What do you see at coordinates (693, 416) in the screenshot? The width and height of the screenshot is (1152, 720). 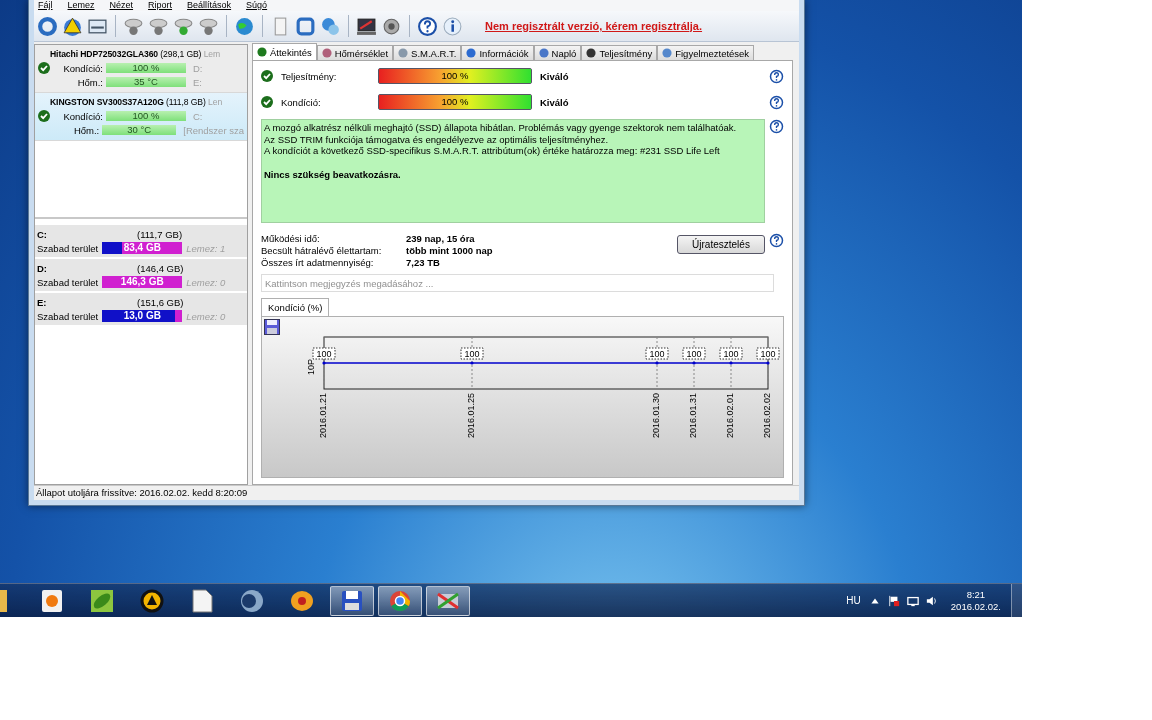 I see `date-label: 2016.01.31` at bounding box center [693, 416].